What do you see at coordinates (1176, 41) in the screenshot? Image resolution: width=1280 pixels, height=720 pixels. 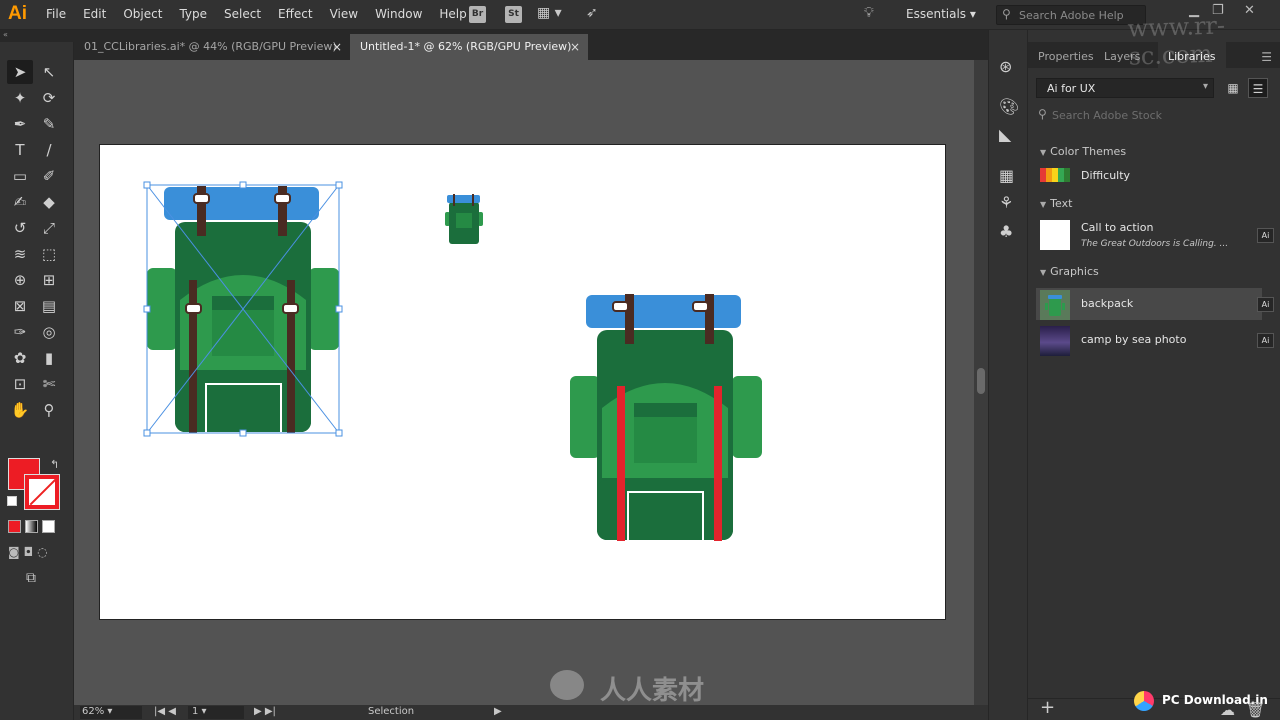 I see `watermark-site: www.rr-sc.com` at bounding box center [1176, 41].